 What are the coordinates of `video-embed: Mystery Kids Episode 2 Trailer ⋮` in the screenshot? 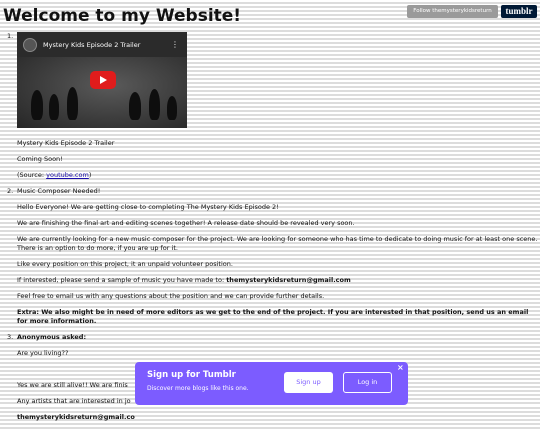 It's located at (102, 80).